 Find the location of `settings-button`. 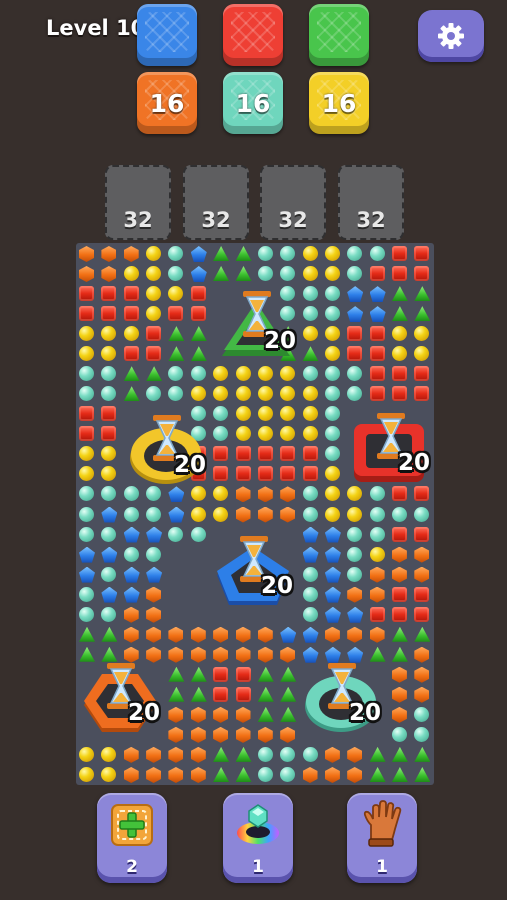

settings-button is located at coordinates (451, 36).